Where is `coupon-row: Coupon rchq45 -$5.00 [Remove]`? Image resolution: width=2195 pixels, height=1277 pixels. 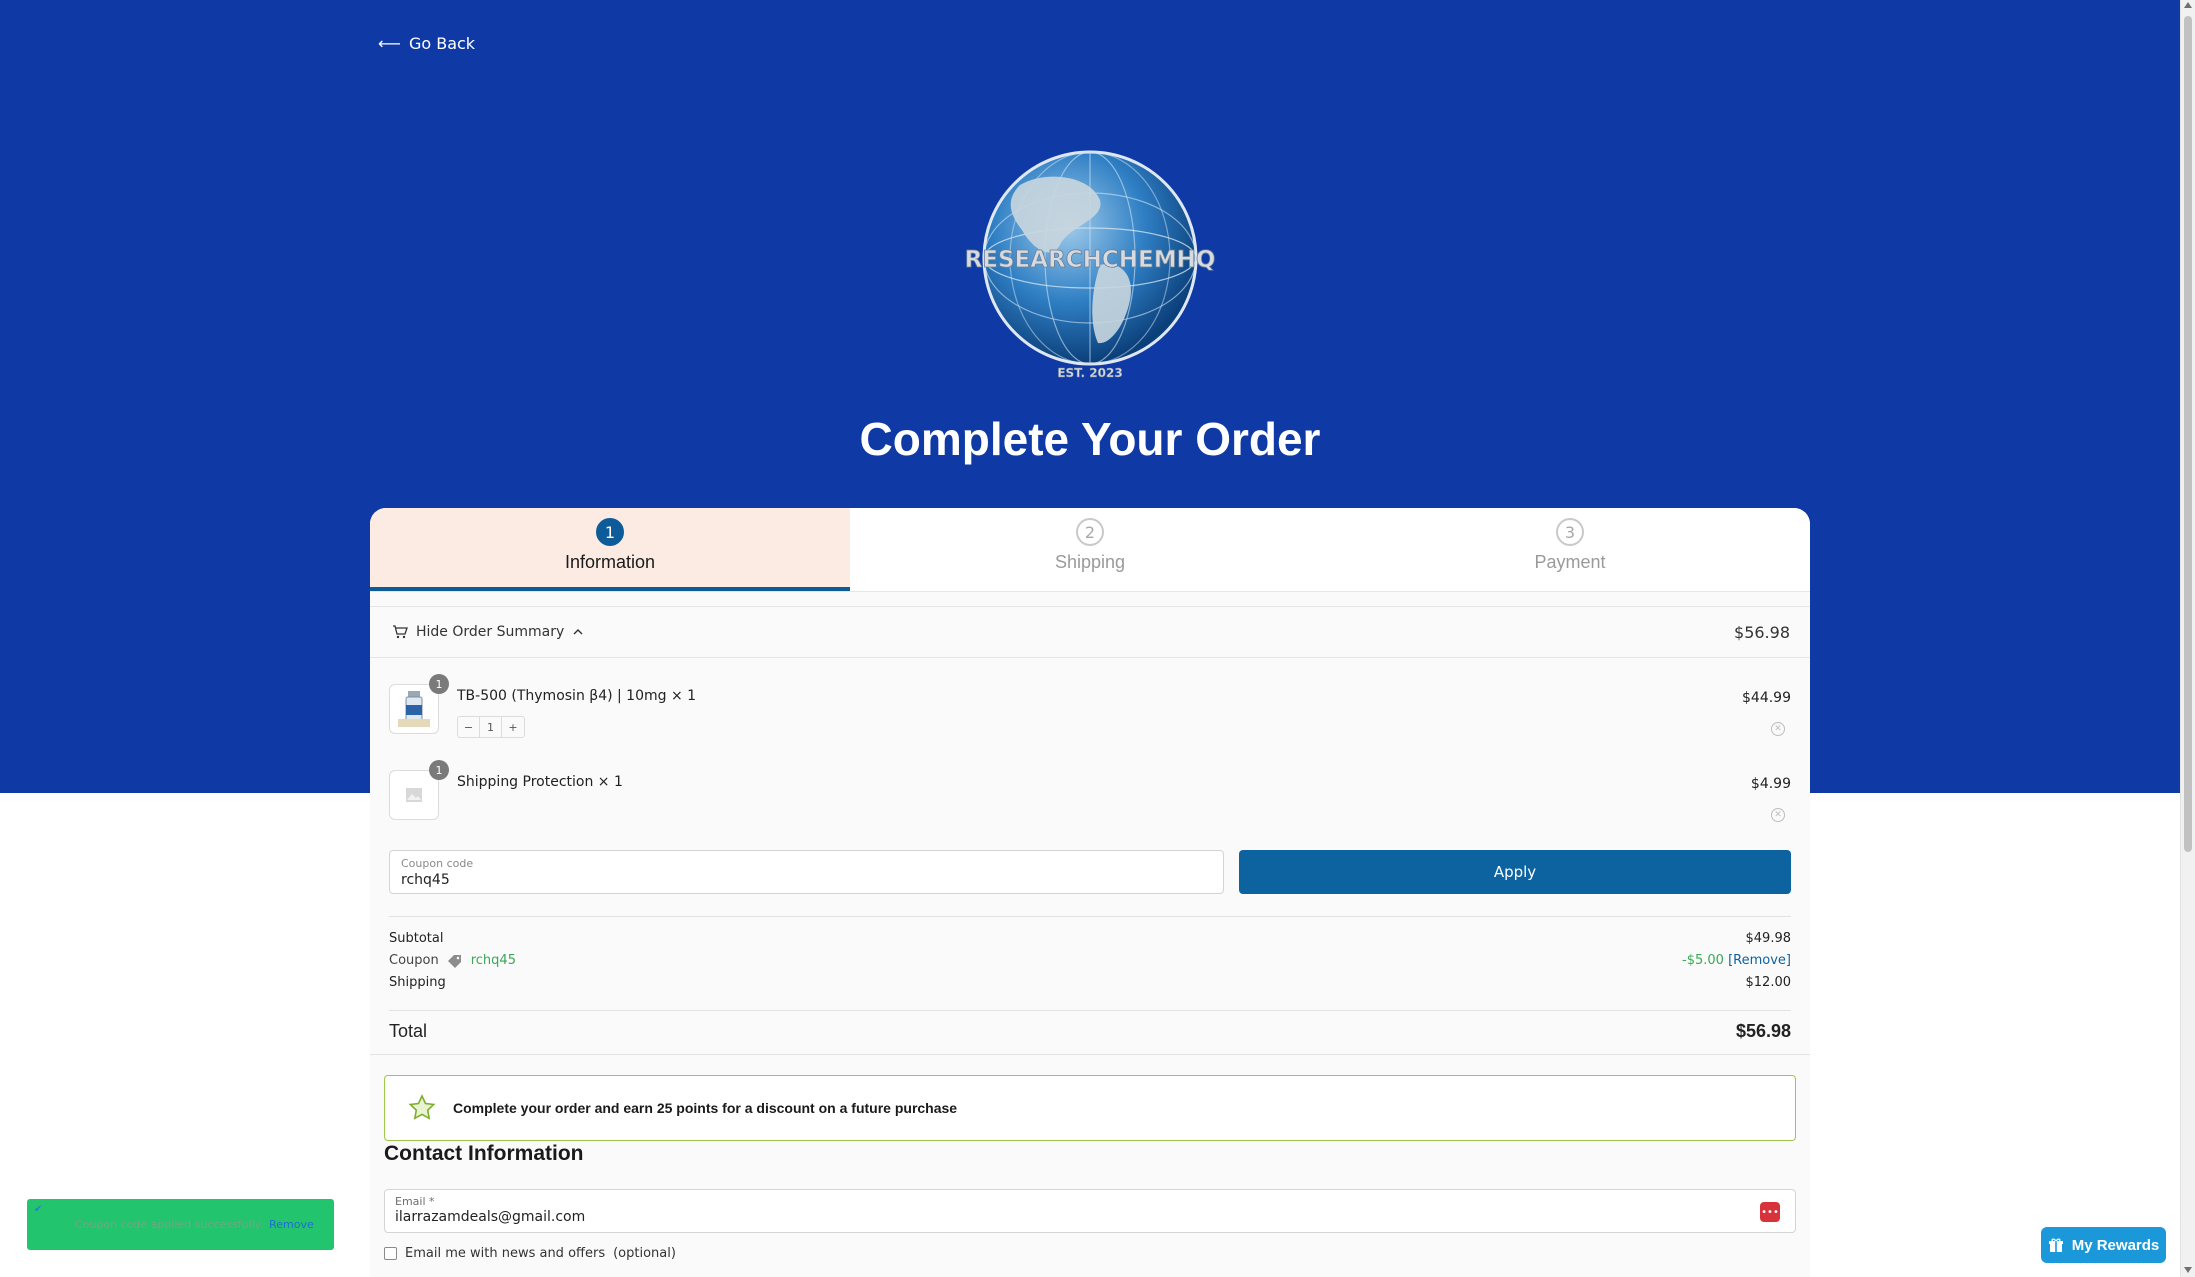 coupon-row: Coupon rchq45 -$5.00 [Remove] is located at coordinates (1090, 960).